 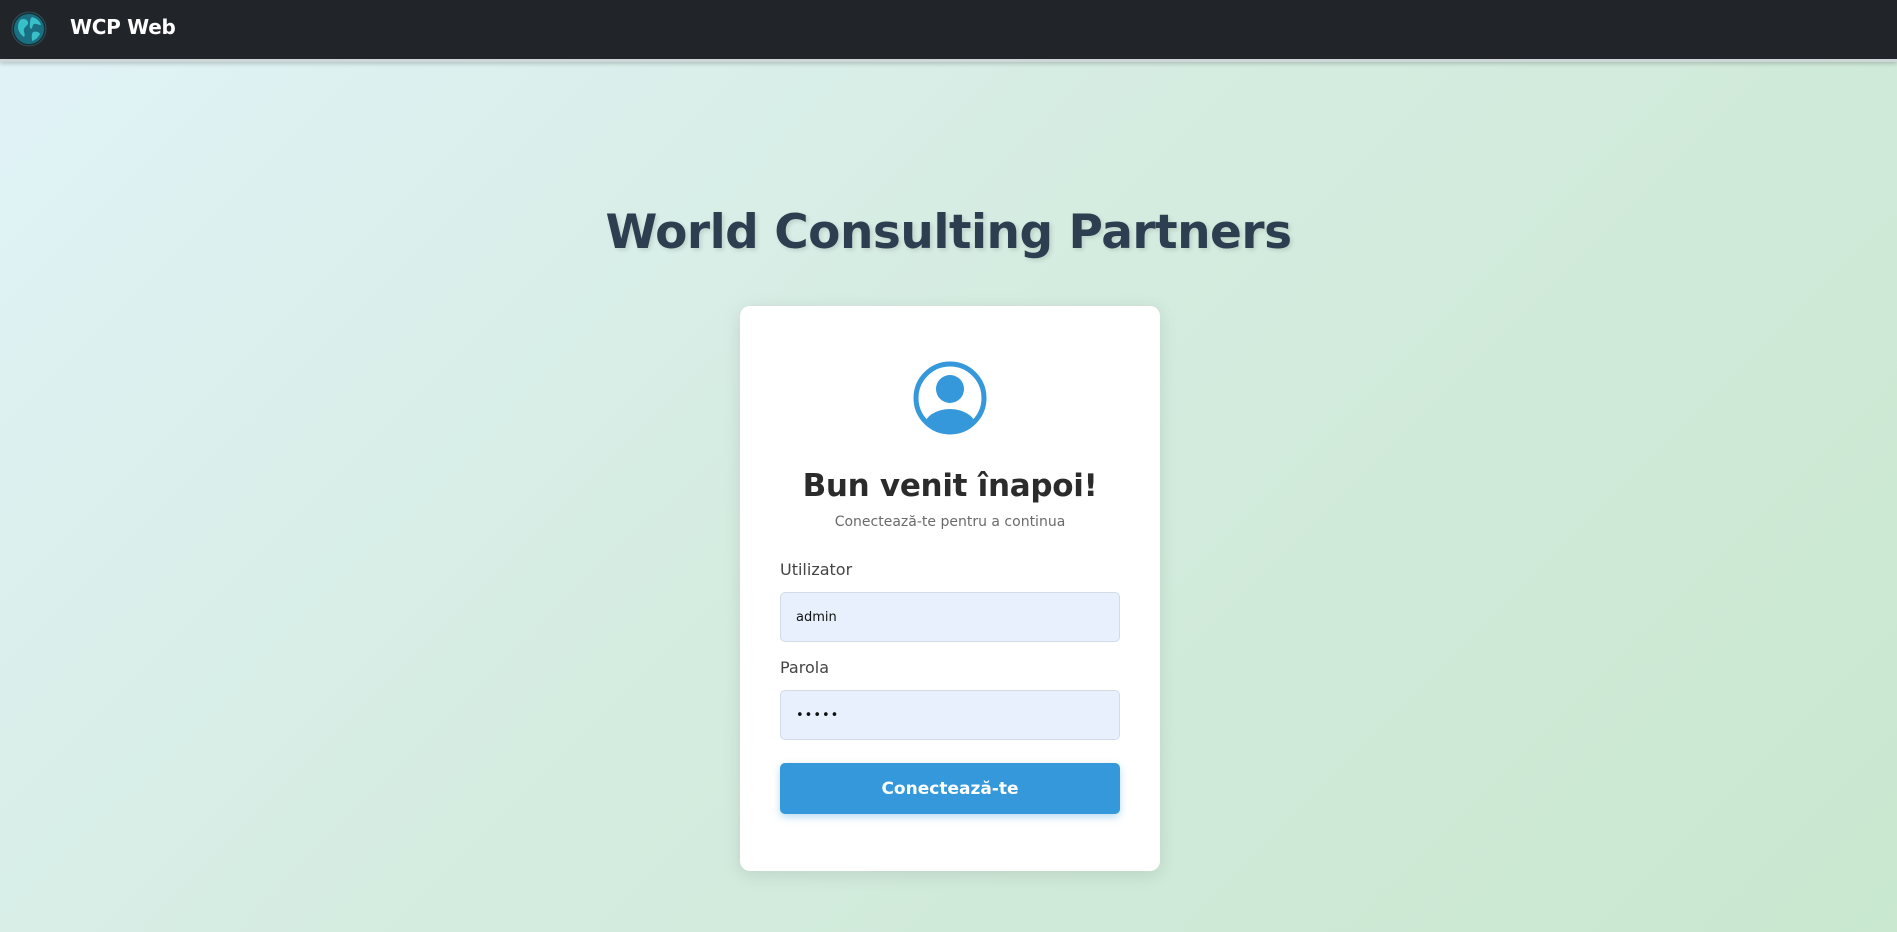 I want to click on password-label: Parola, so click(x=804, y=667).